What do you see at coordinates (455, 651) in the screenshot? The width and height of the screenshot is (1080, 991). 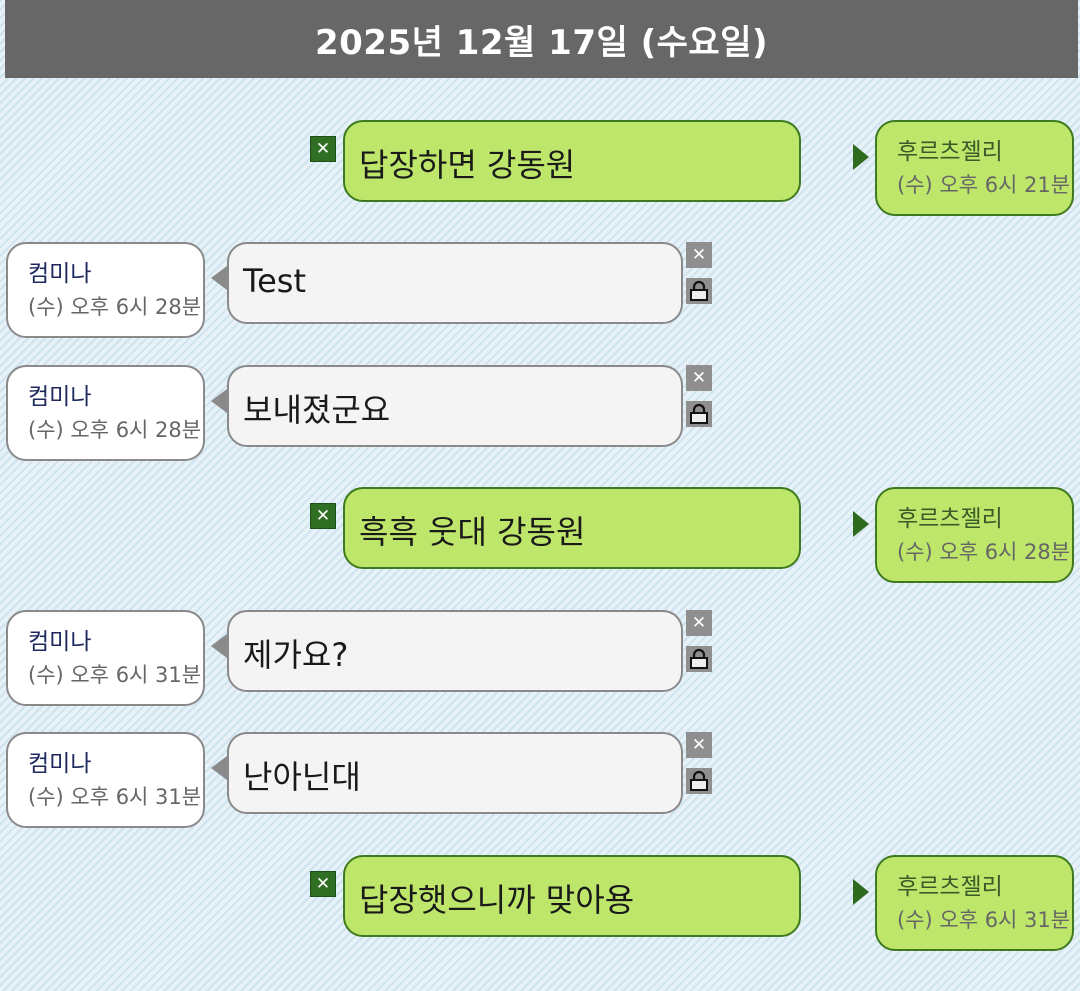 I see `message-bubble: 제가요?` at bounding box center [455, 651].